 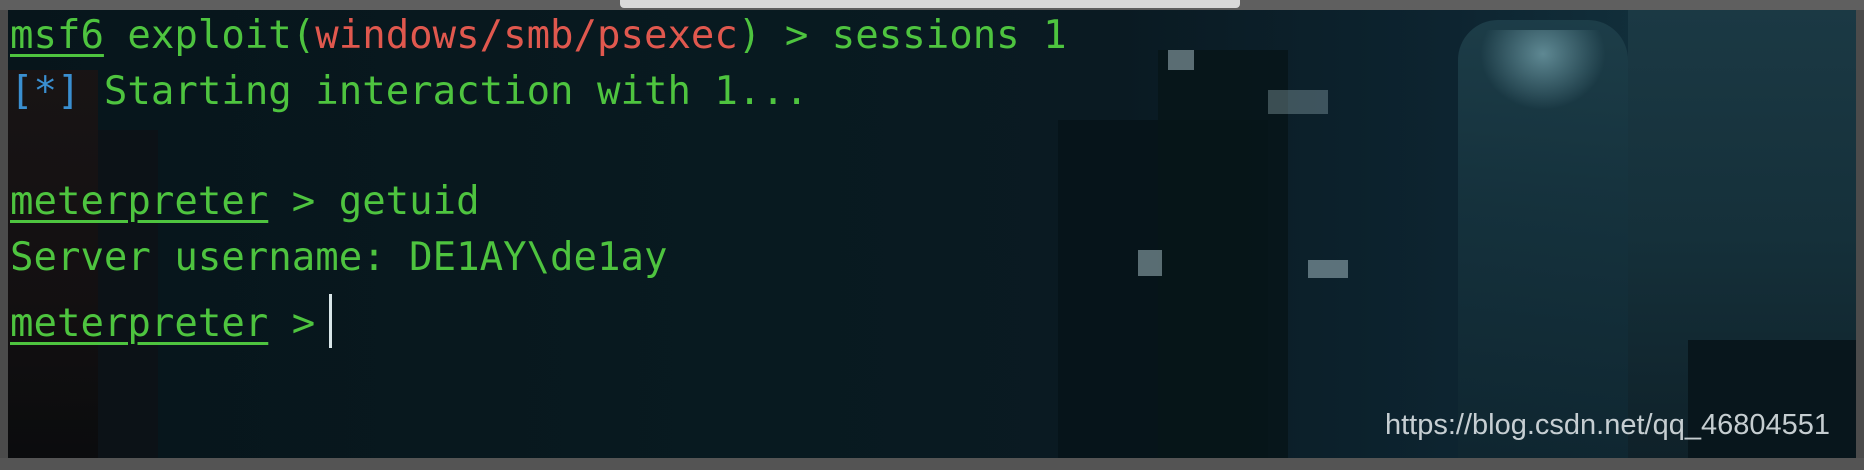 I want to click on terminal-line-5: meterpreter >, so click(x=171, y=321).